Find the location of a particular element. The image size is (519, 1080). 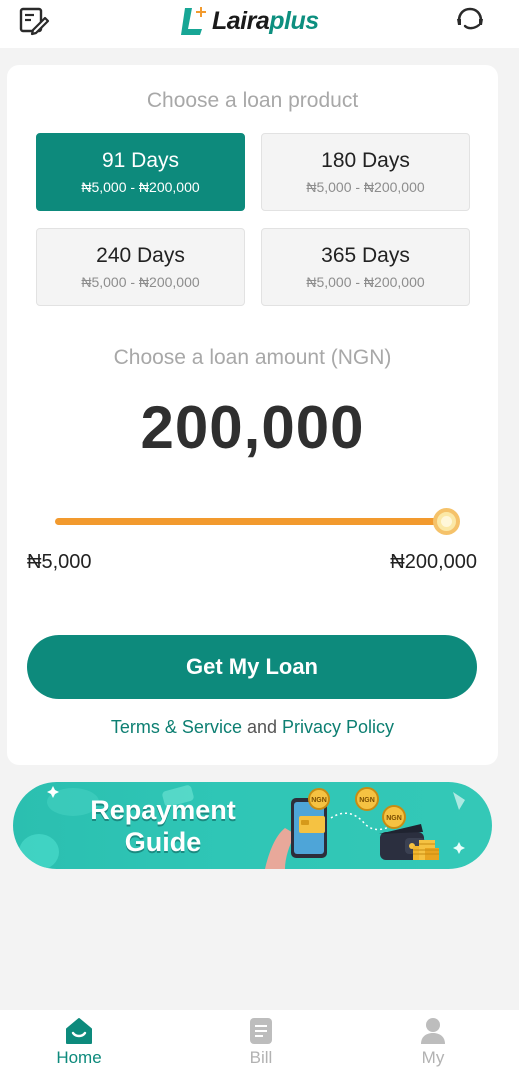

get-loan-button: Get My Loan is located at coordinates (252, 667).